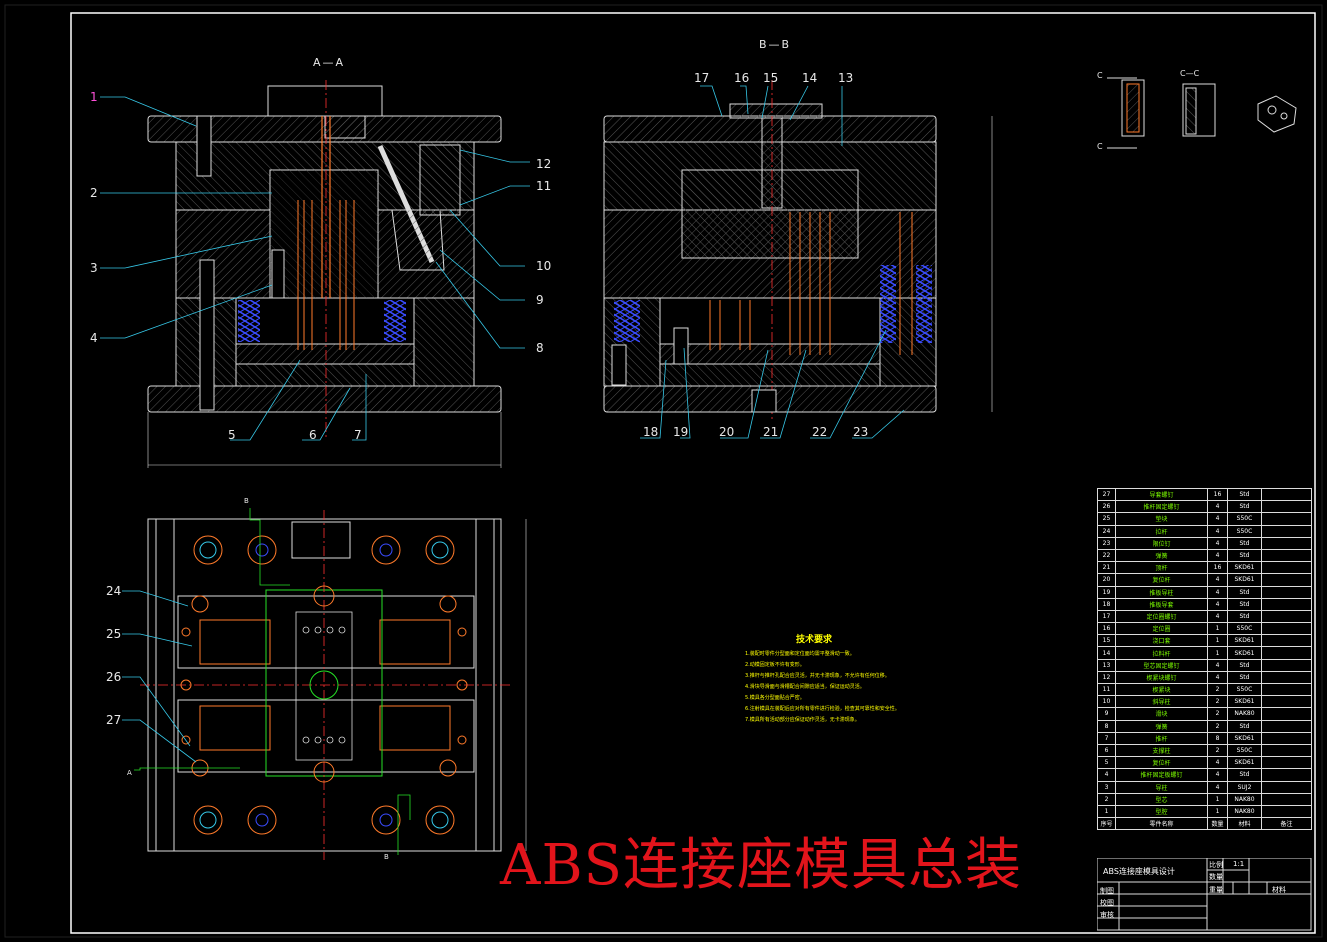  I want to click on leader-num: 16, so click(742, 78).